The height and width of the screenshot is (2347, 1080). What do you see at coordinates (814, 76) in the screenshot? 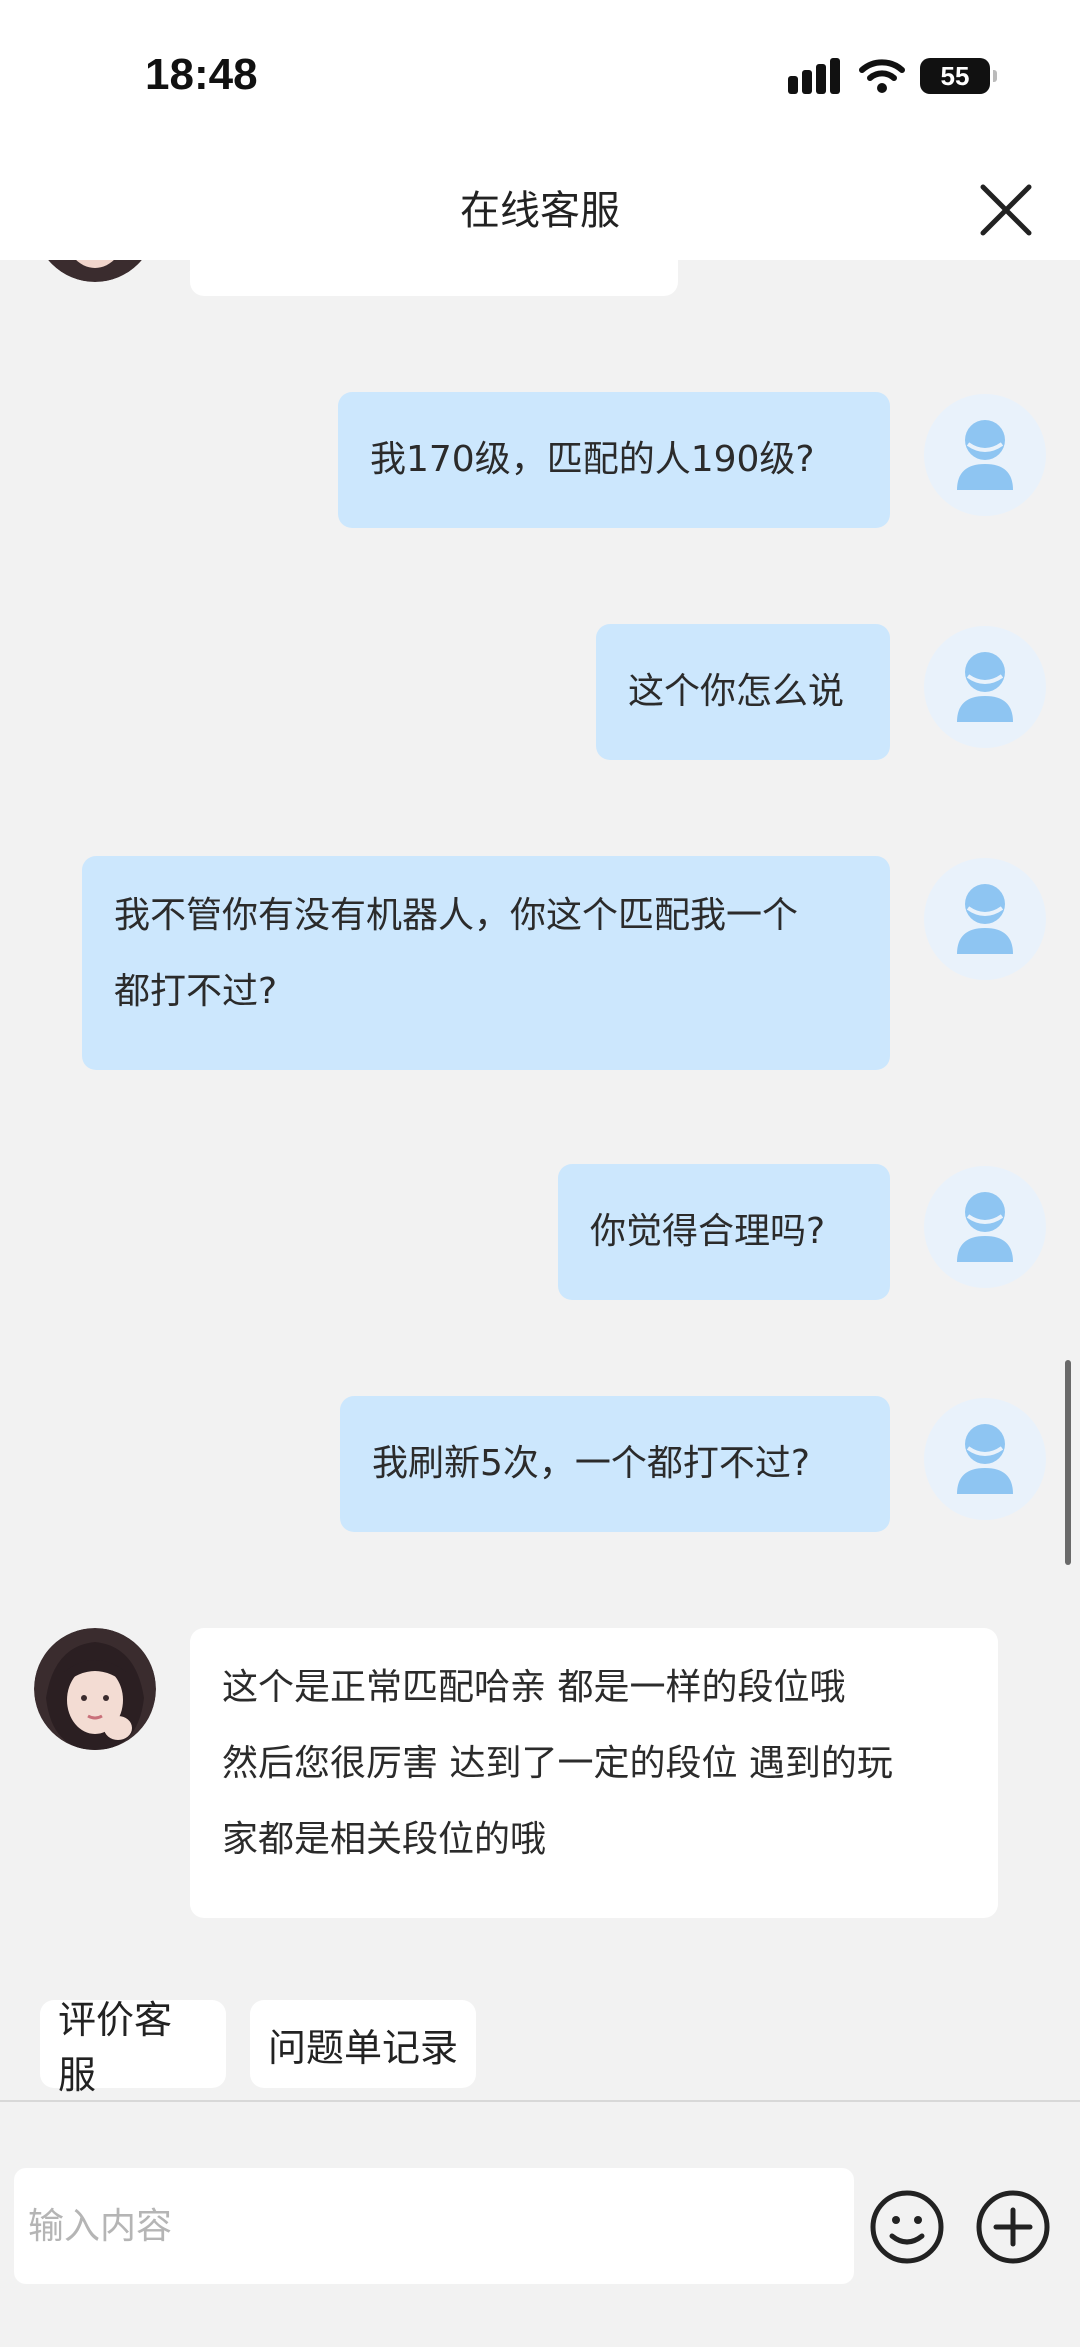
I see `signal-icon` at bounding box center [814, 76].